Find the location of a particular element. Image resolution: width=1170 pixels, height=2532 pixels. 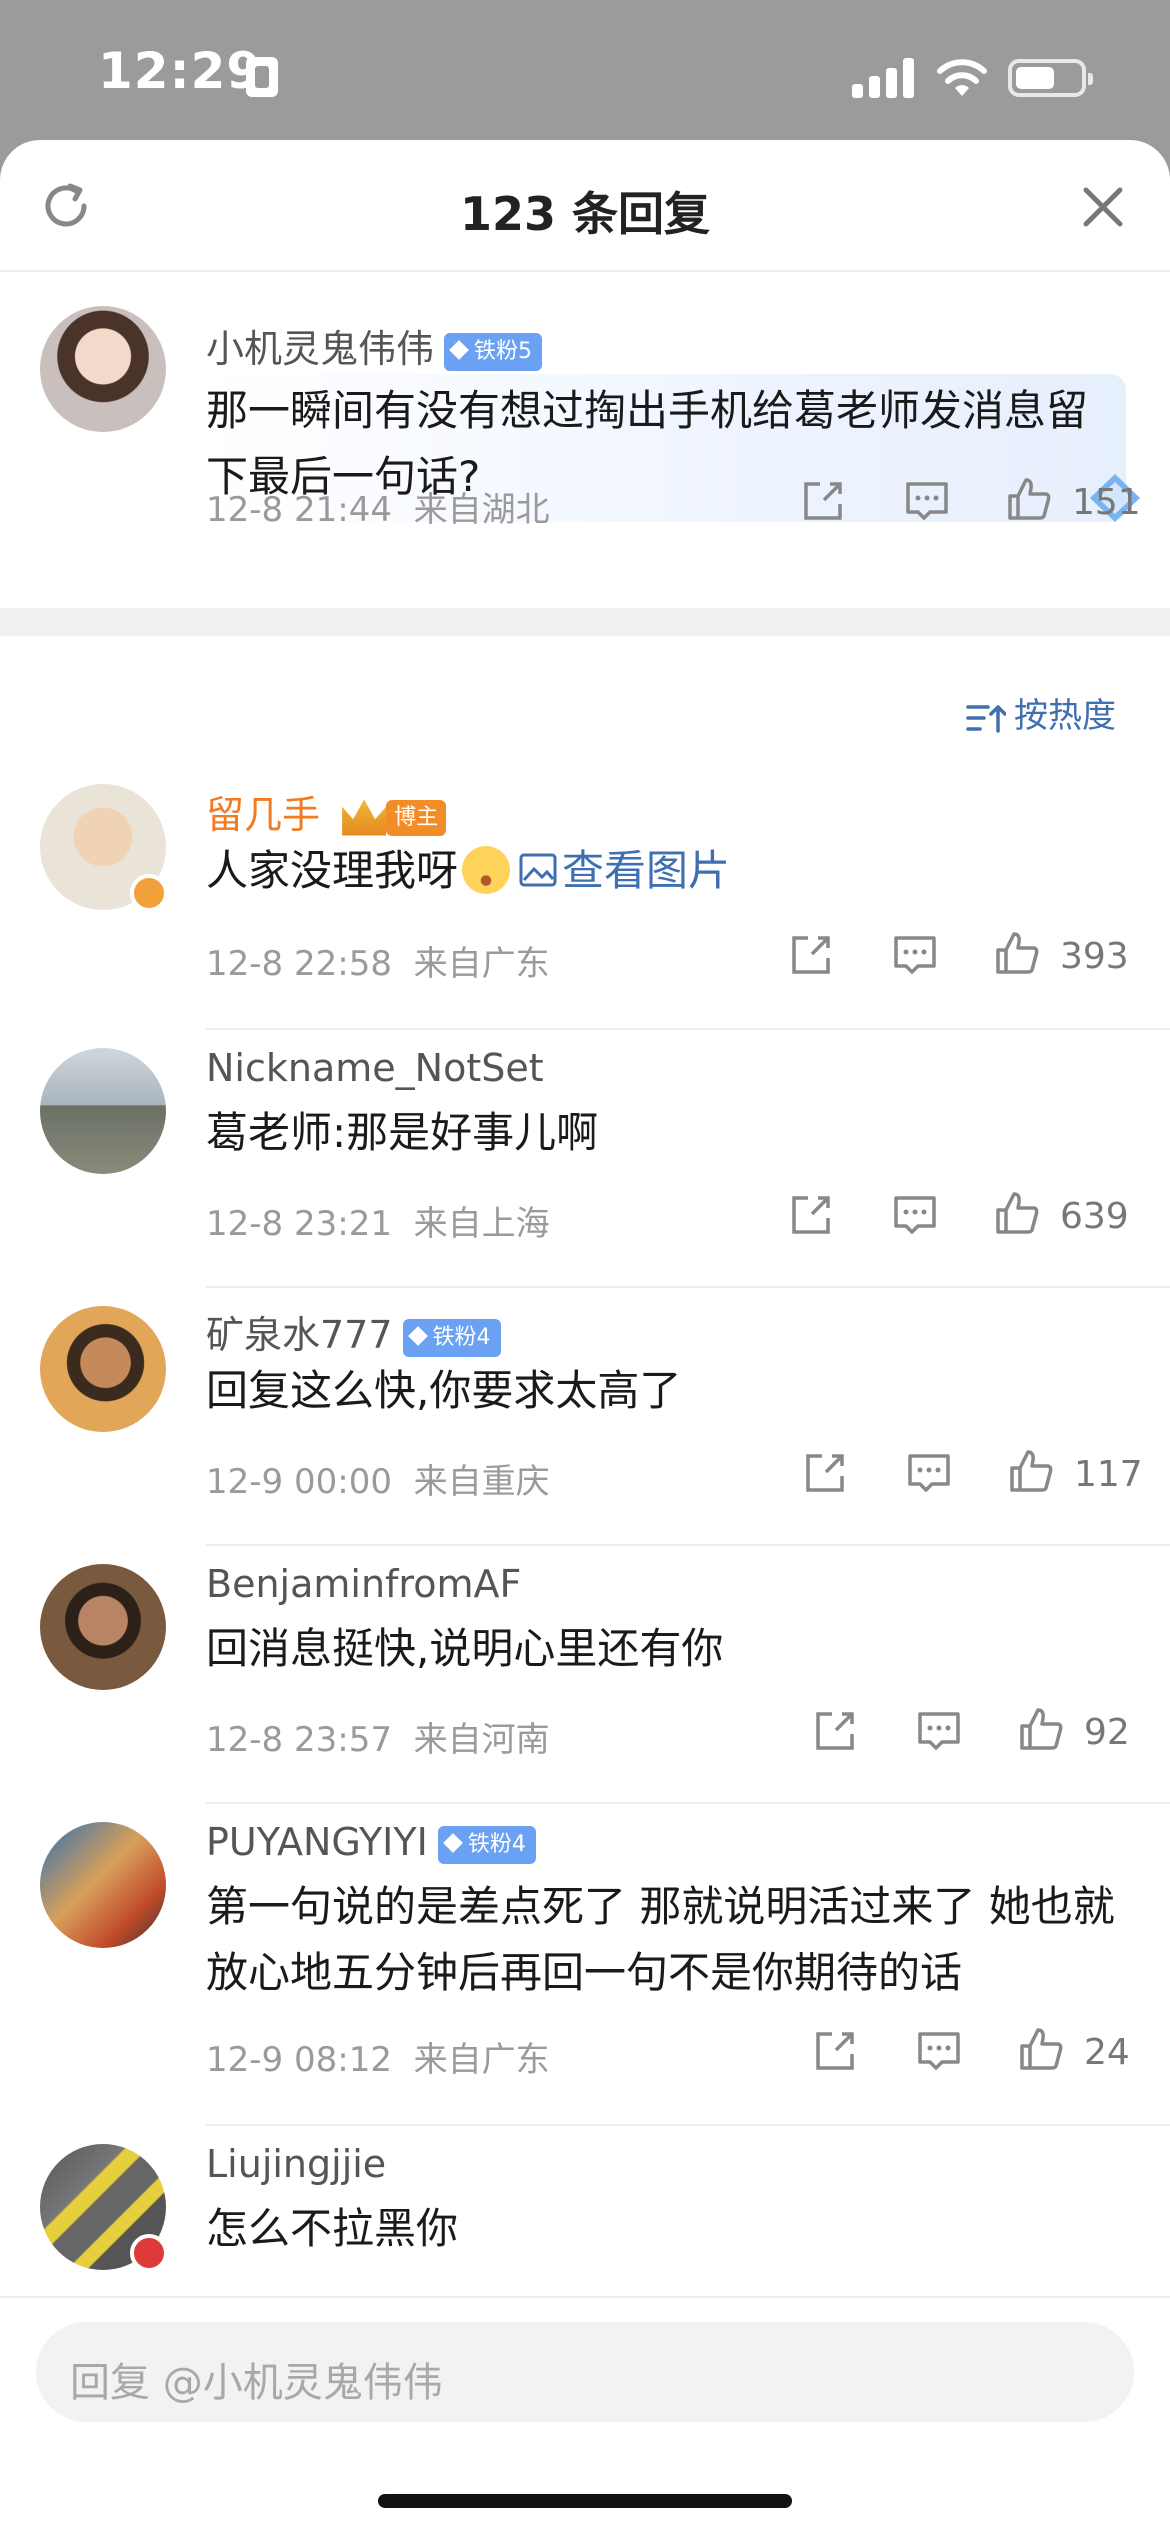

reply-input: 回复 @小机灵鬼伟伟 is located at coordinates (585, 2372).